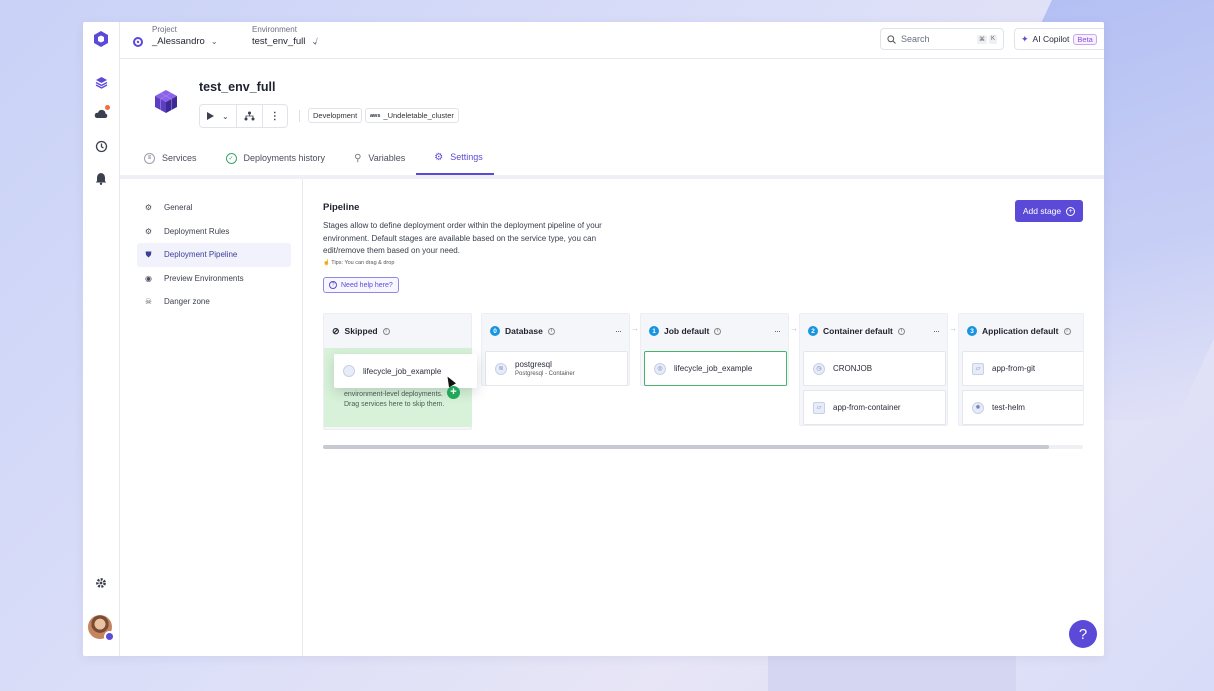 This screenshot has width=1214, height=691. I want to click on divider, so click(299, 116).